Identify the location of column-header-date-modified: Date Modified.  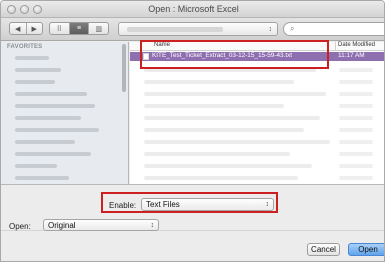
(356, 45).